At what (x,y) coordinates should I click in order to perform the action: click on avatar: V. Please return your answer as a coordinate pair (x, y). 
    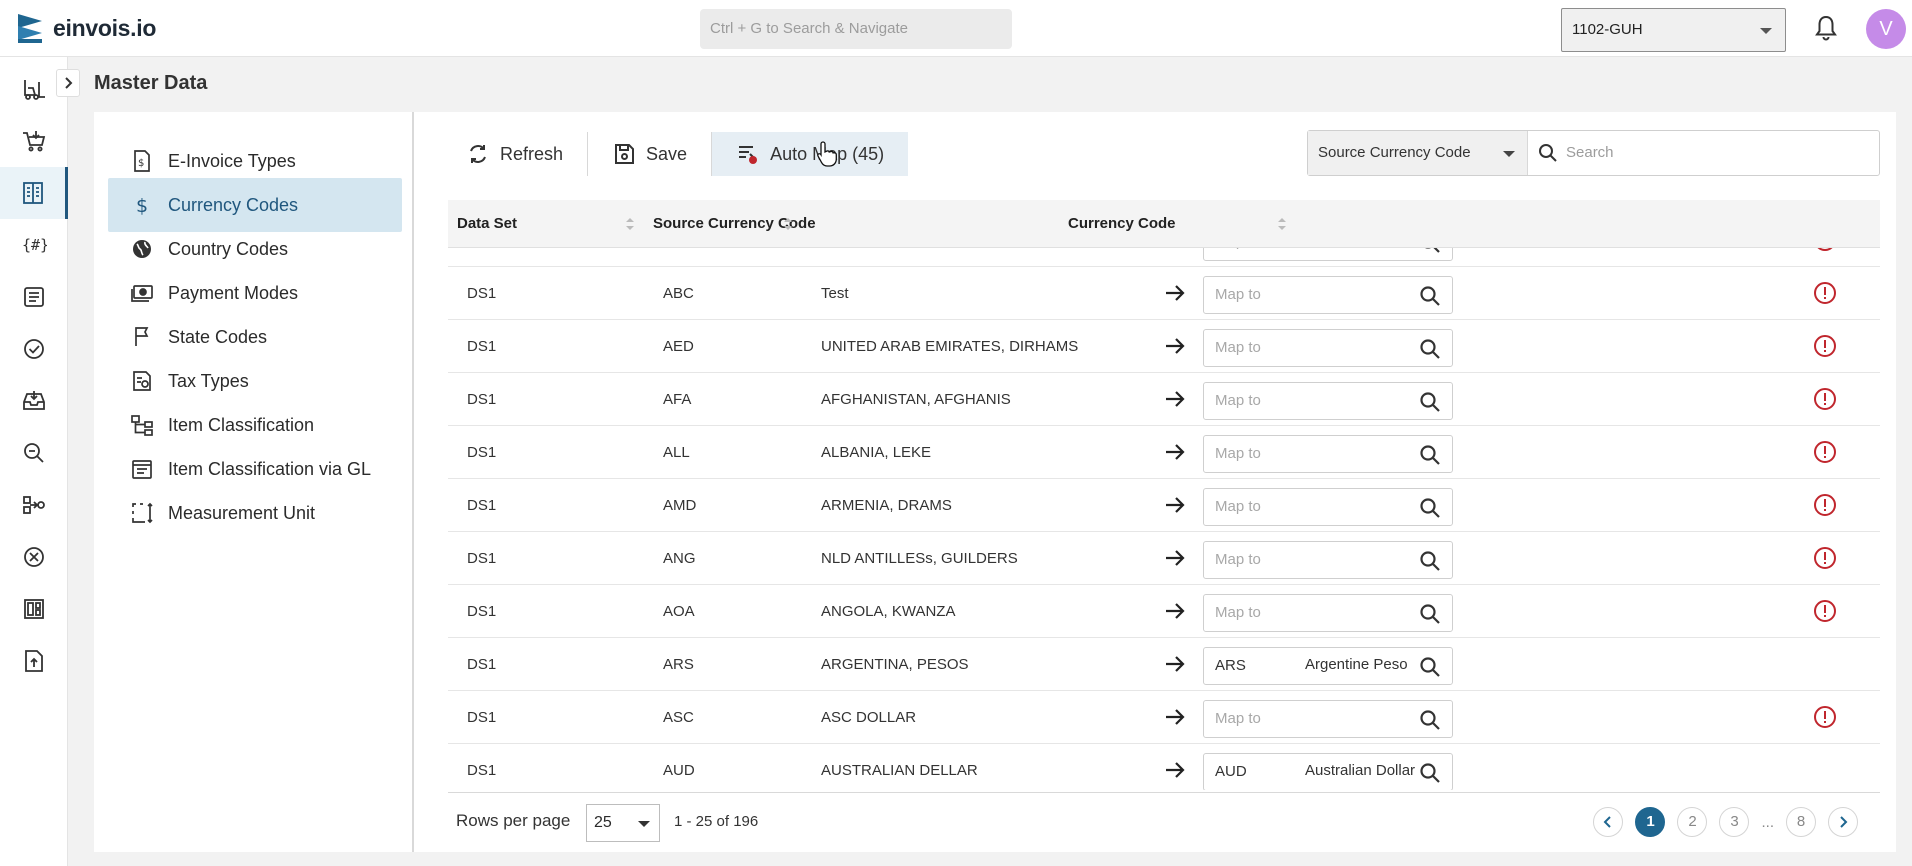
    Looking at the image, I should click on (1886, 29).